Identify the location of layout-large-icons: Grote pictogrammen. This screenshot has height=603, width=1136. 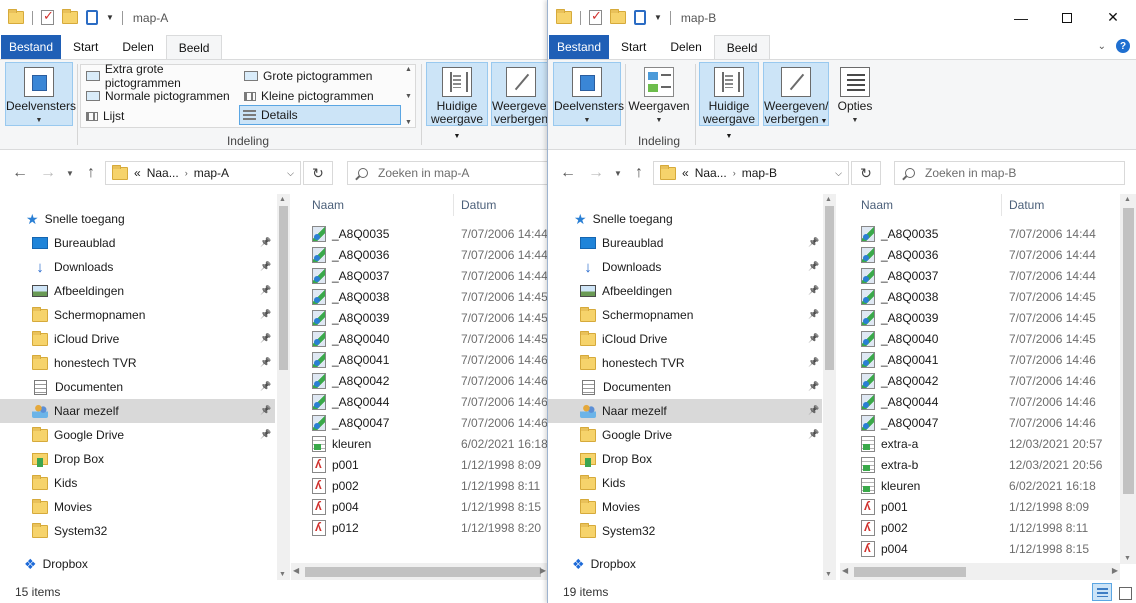
(320, 76).